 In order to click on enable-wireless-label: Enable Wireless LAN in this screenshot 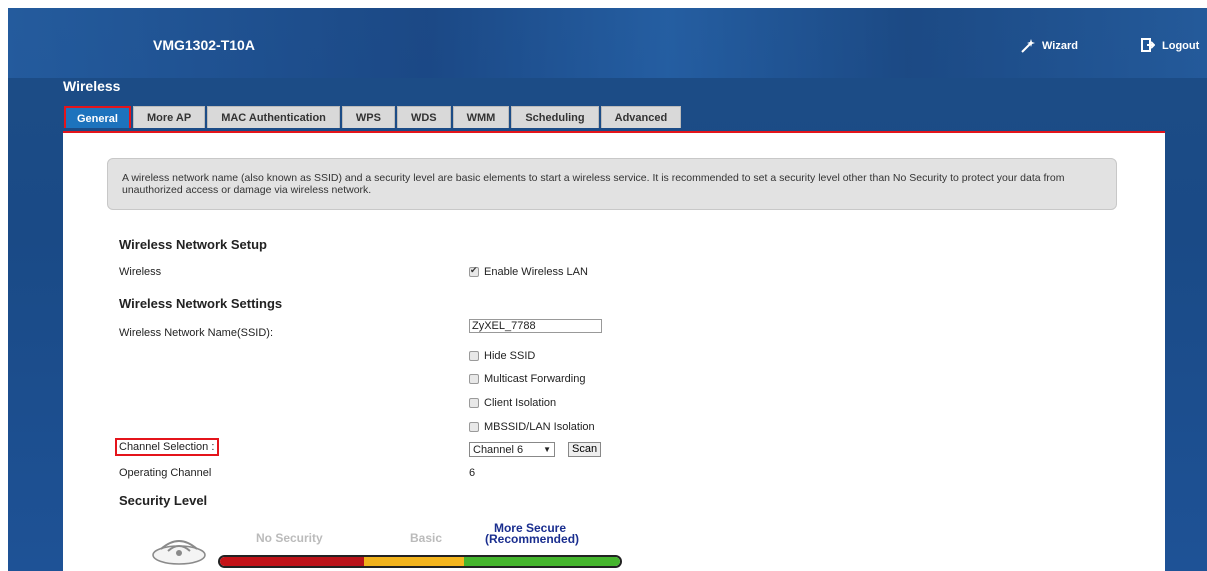, I will do `click(536, 272)`.